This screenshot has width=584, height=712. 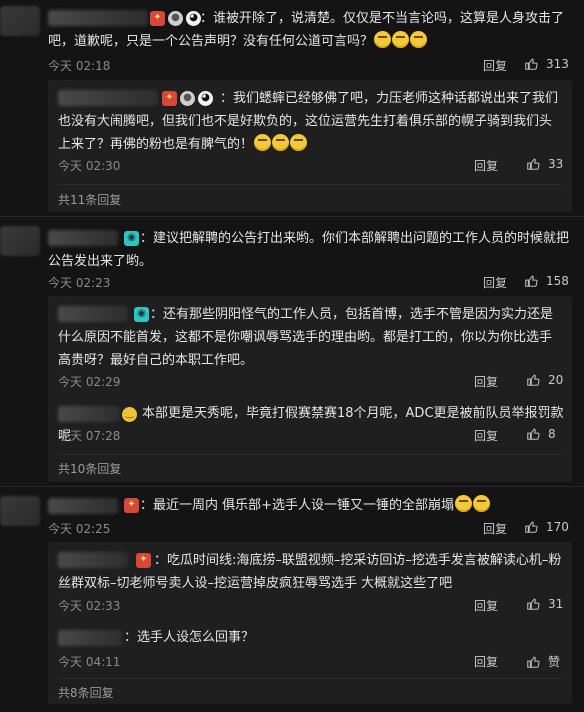 I want to click on like-button: 20, so click(x=544, y=380).